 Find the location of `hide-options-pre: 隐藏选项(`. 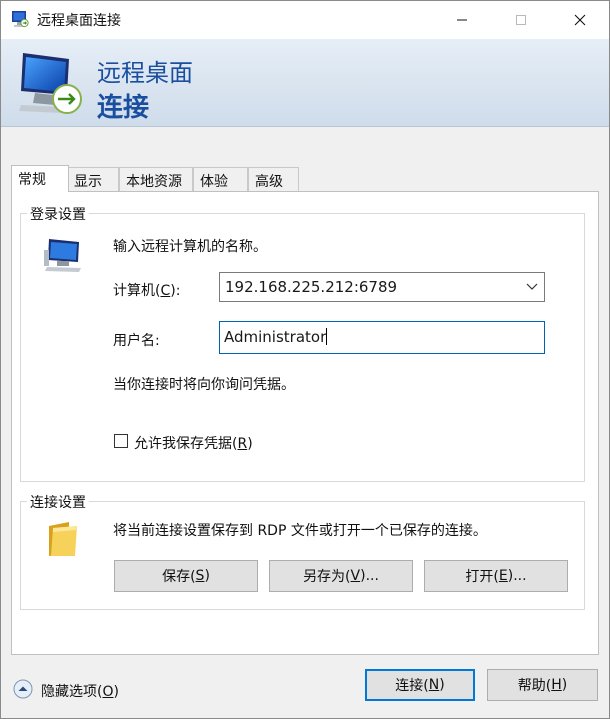

hide-options-pre: 隐藏选项( is located at coordinates (72, 692).